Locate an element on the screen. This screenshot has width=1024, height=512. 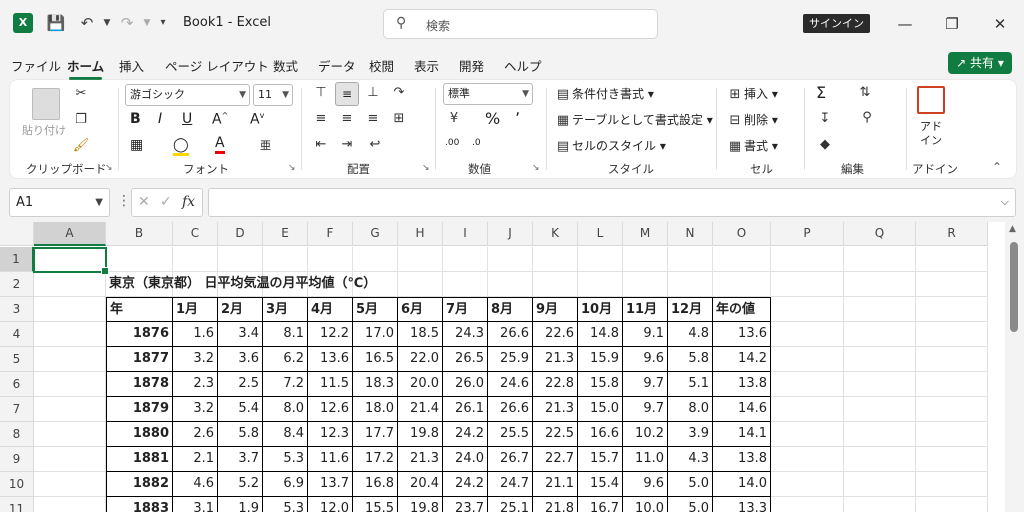
temperature-cell: 8.0 is located at coordinates (690, 409).